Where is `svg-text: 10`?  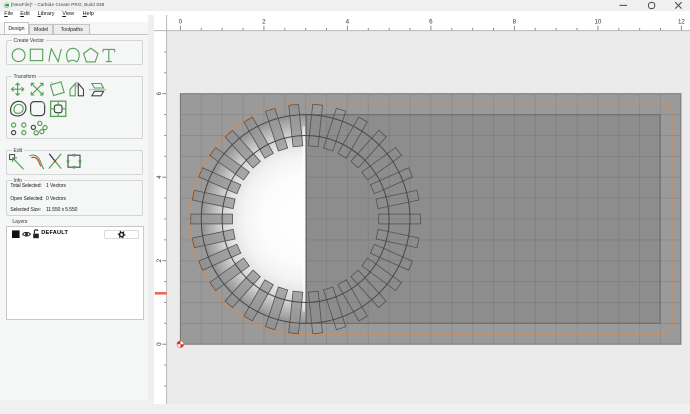
svg-text: 10 is located at coordinates (597, 21).